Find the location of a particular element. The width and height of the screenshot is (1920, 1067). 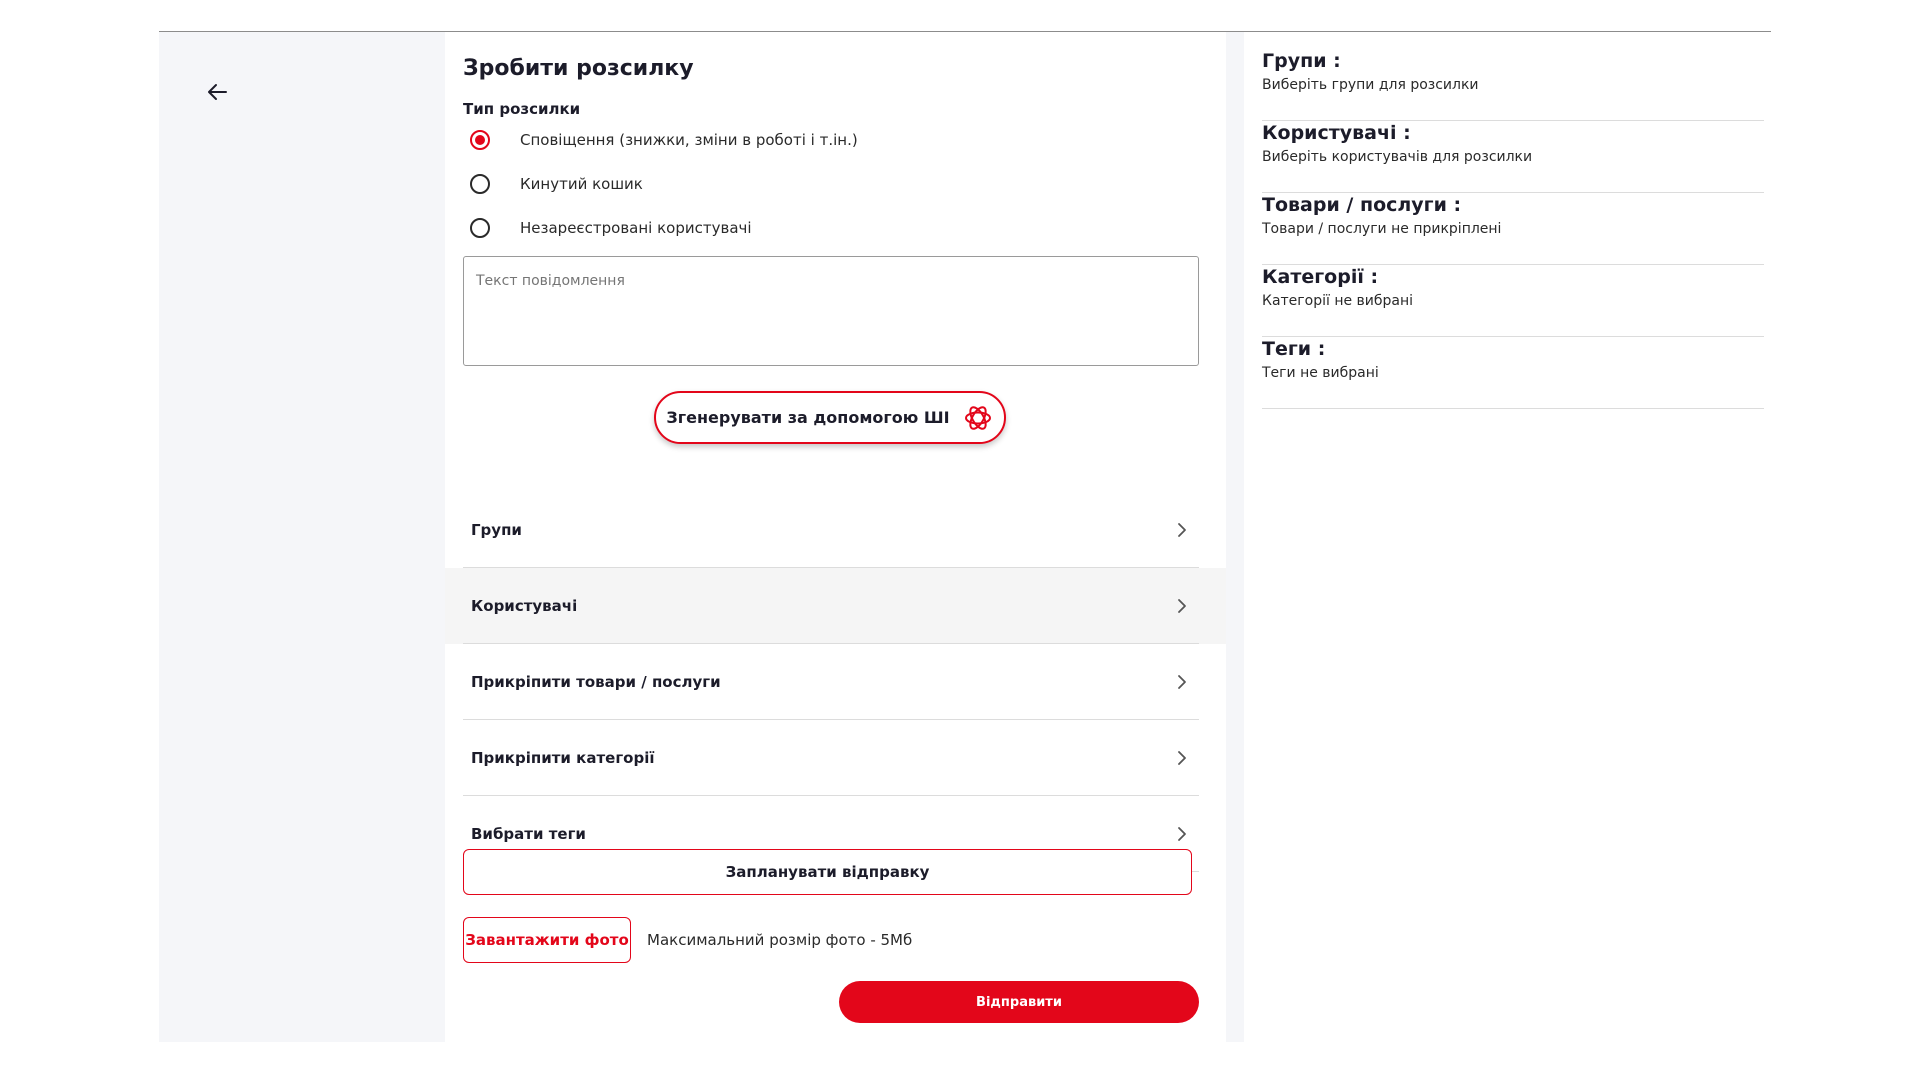

mailing-type-label: Тип розсилки is located at coordinates (522, 109).